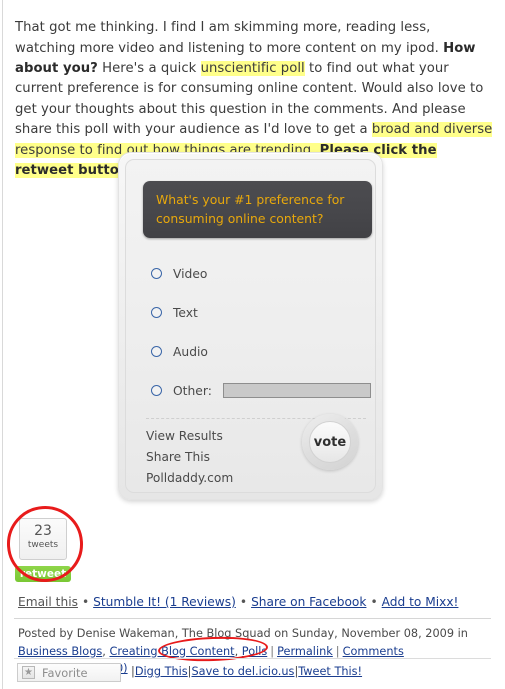  Describe the element at coordinates (48, 602) in the screenshot. I see `share-link-email-this: Email this` at that location.